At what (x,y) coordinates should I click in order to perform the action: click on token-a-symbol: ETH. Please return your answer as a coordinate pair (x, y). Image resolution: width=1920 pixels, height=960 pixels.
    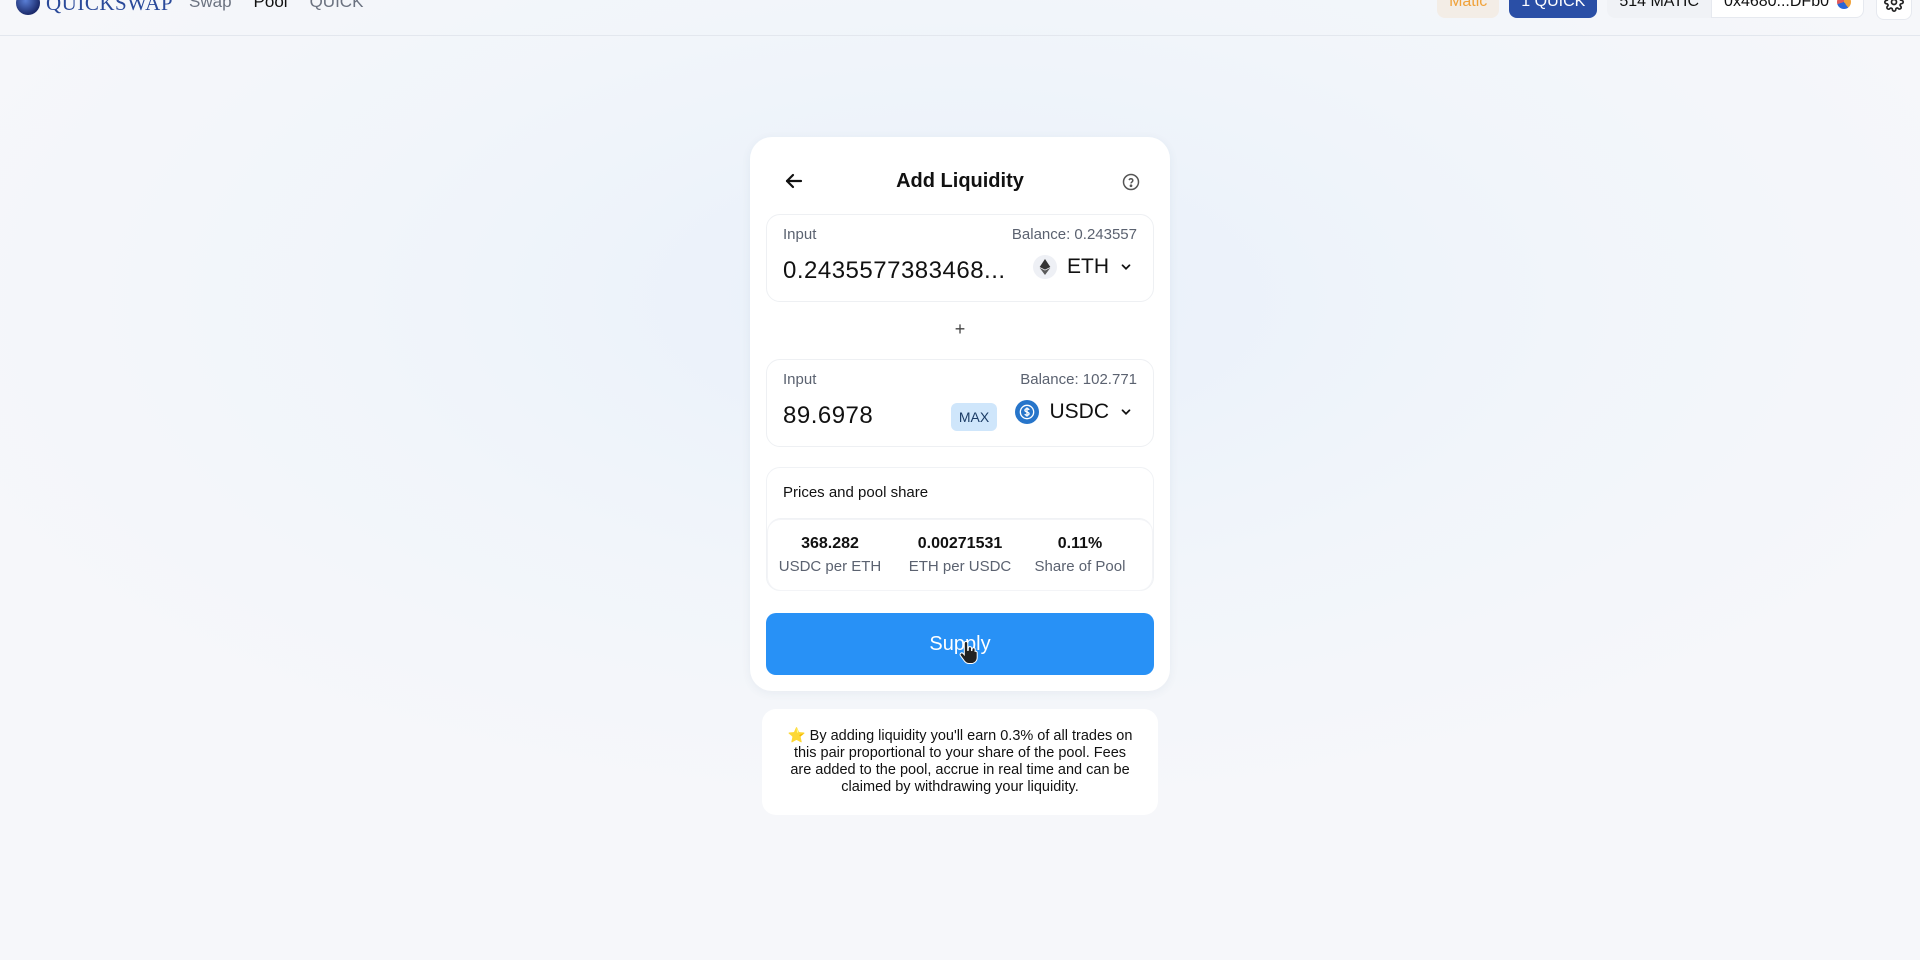
    Looking at the image, I should click on (1088, 266).